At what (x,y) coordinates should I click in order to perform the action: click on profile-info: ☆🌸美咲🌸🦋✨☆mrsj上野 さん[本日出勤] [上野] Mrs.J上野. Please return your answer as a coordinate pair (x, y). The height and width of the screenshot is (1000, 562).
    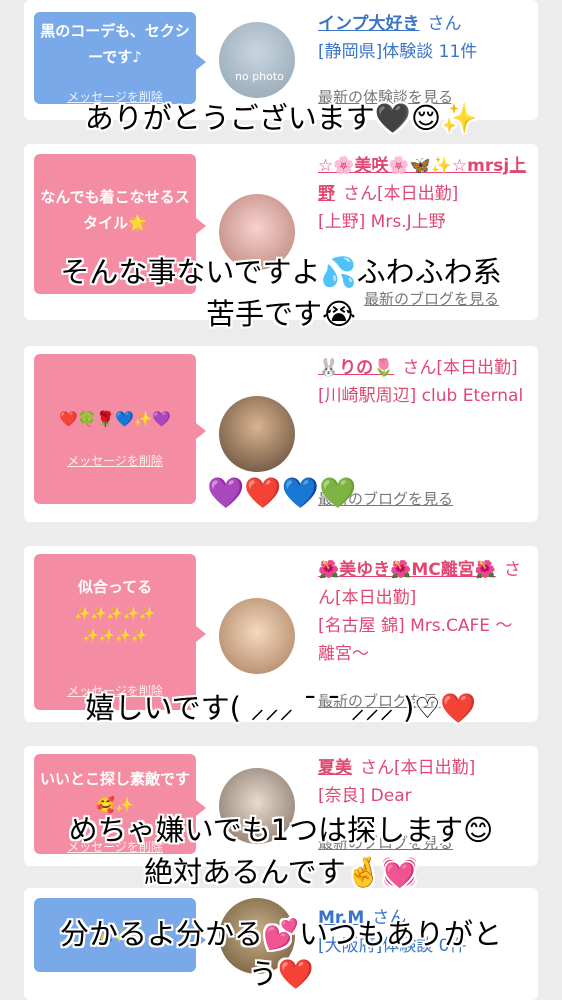
    Looking at the image, I should click on (423, 194).